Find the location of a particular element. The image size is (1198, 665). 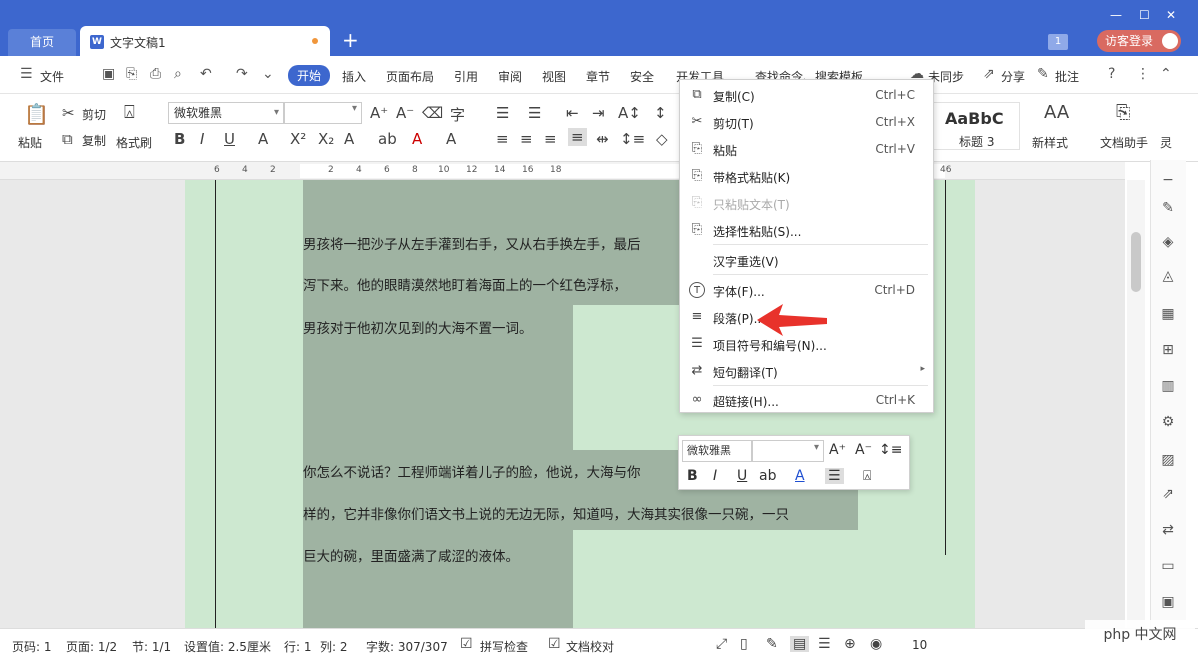

distribute-icon: ⇹ is located at coordinates (602, 139).